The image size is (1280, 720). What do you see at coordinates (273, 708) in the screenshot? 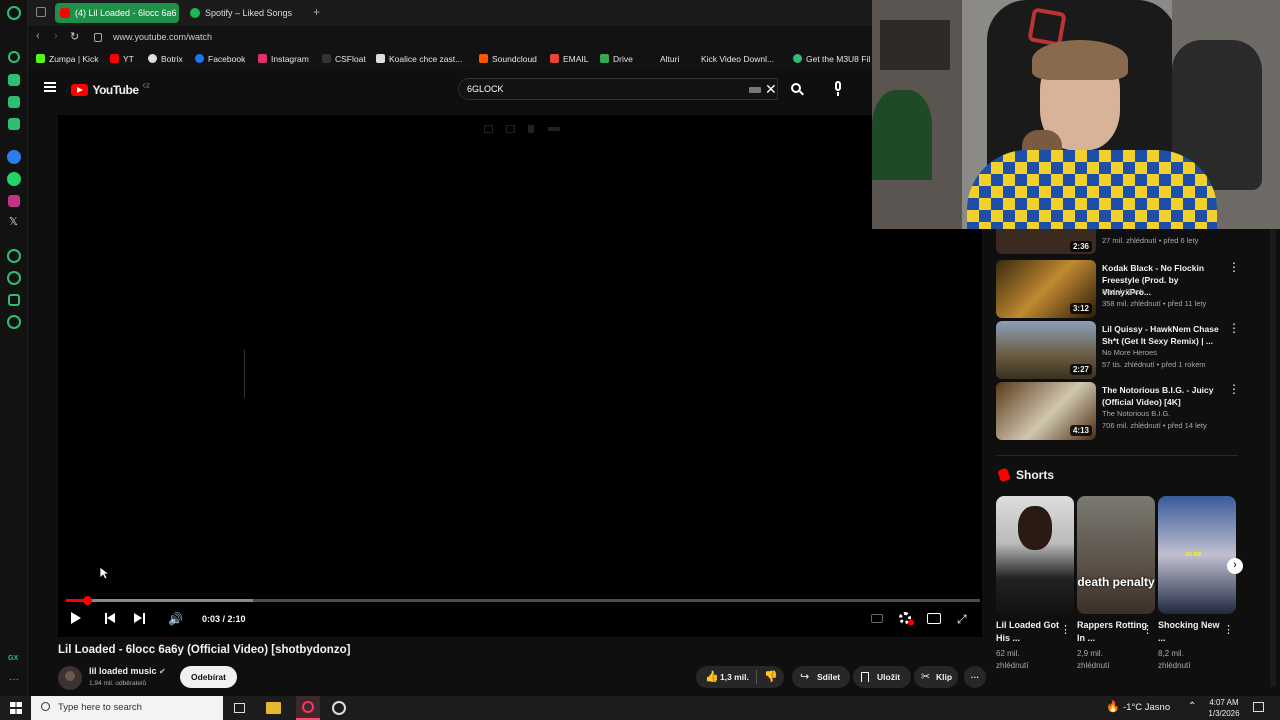
I see `file-explorer-icon` at bounding box center [273, 708].